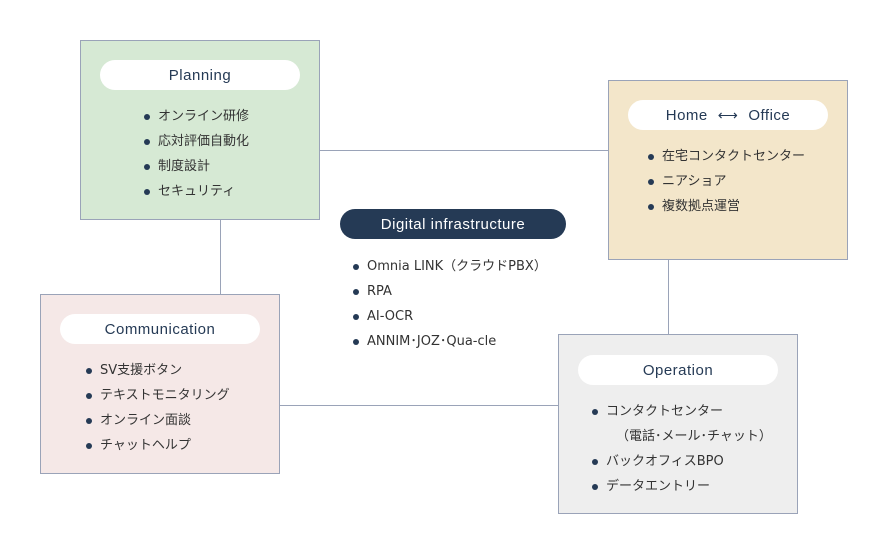 Image resolution: width=888 pixels, height=555 pixels. What do you see at coordinates (196, 191) in the screenshot?
I see `list-item: セキュリティ` at bounding box center [196, 191].